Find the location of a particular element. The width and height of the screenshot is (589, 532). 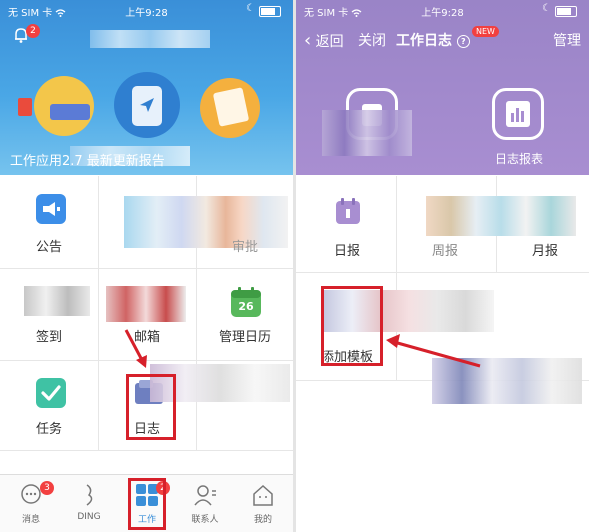

tab-contacts-label: 联系人 is located at coordinates (205, 520).